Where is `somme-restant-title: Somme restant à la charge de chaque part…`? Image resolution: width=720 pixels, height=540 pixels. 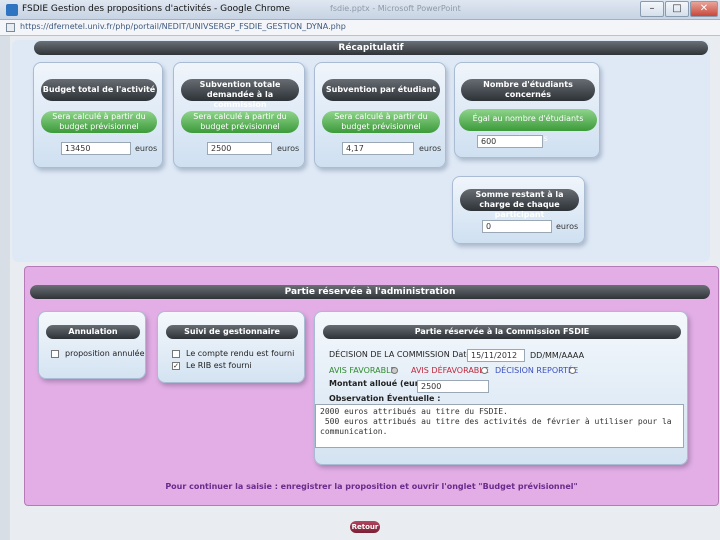 somme-restant-title: Somme restant à la charge de chaque part… is located at coordinates (519, 204).